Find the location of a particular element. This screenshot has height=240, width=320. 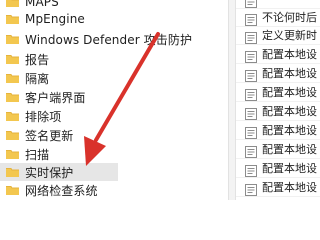

tree-item-scan: 扫描 is located at coordinates (24, 154).